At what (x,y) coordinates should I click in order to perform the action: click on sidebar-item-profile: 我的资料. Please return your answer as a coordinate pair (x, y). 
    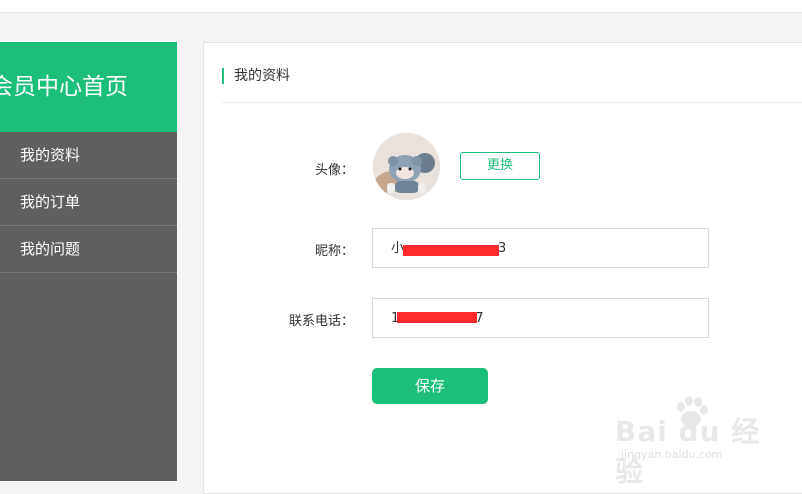
    Looking at the image, I should click on (88, 155).